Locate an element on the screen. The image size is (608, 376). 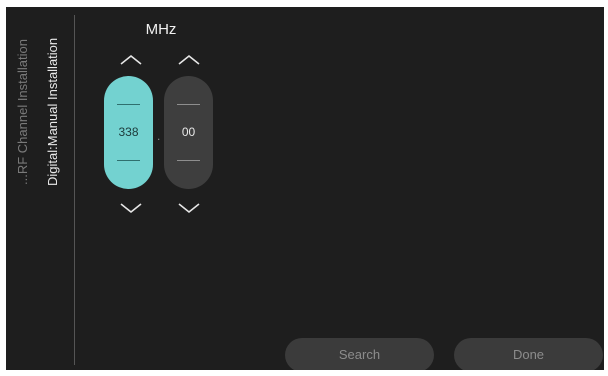
sidebar-divider is located at coordinates (74, 190).